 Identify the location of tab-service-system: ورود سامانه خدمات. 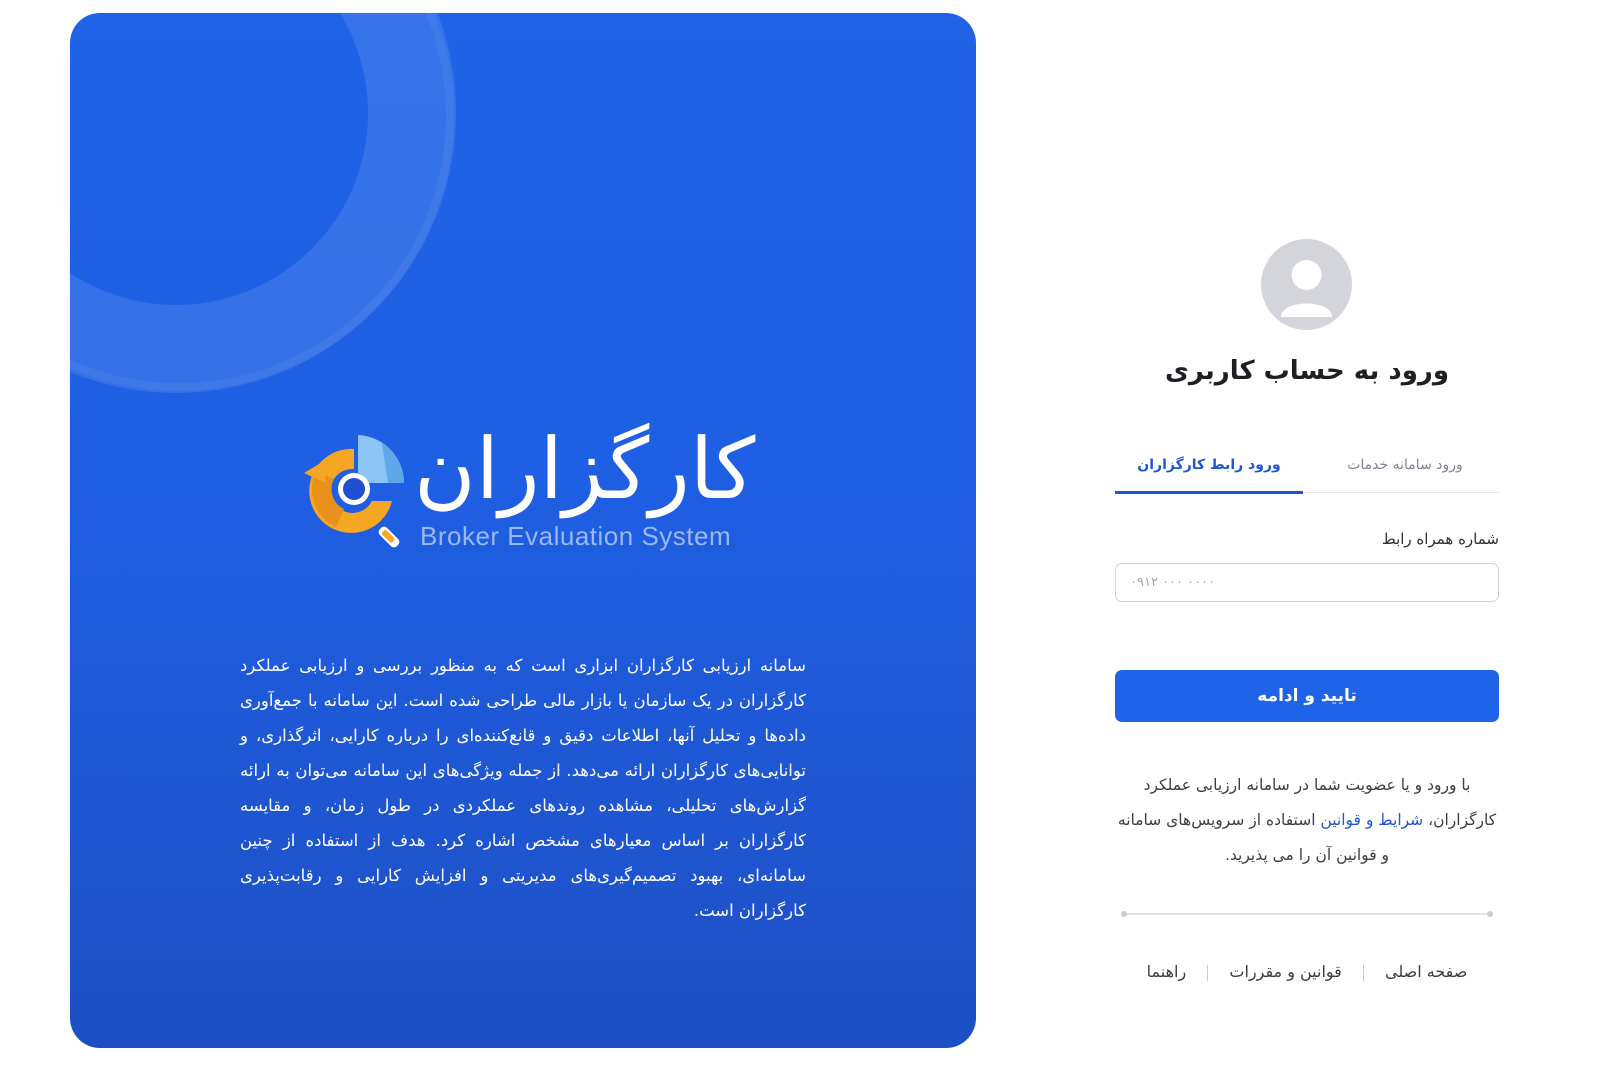
(1405, 470).